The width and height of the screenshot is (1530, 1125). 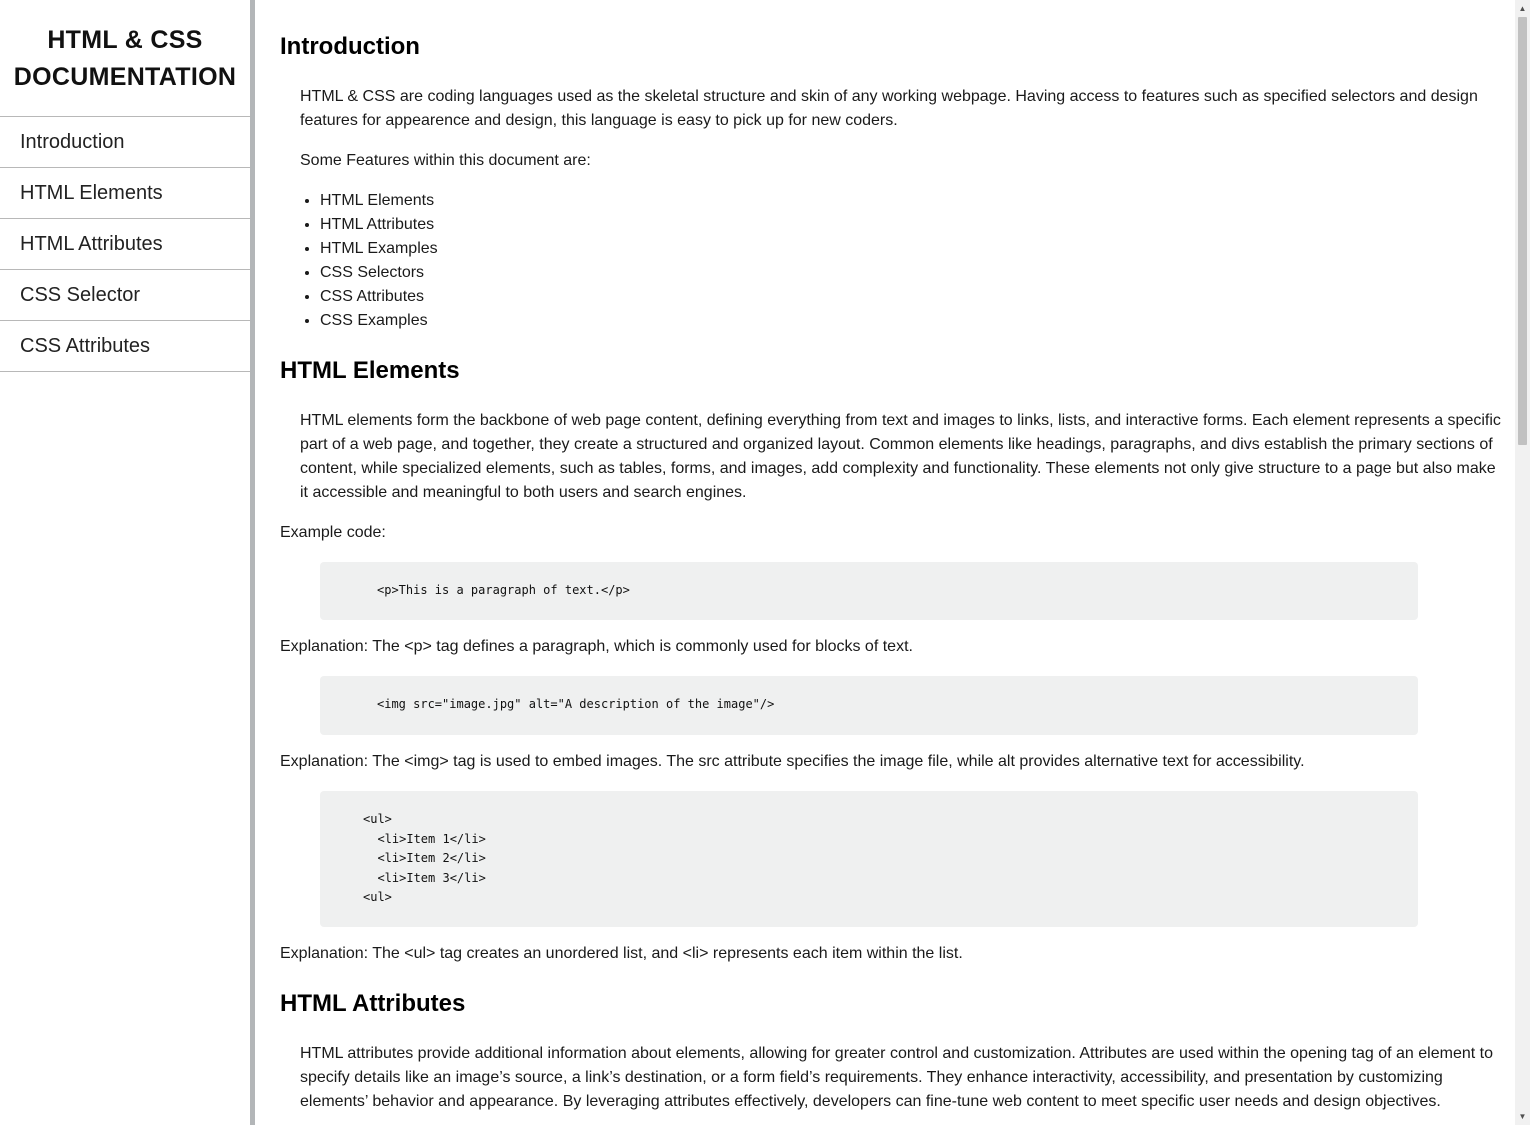 What do you see at coordinates (869, 591) in the screenshot?
I see `code-block-paragraph: <p>This is a paragraph of text.</p>` at bounding box center [869, 591].